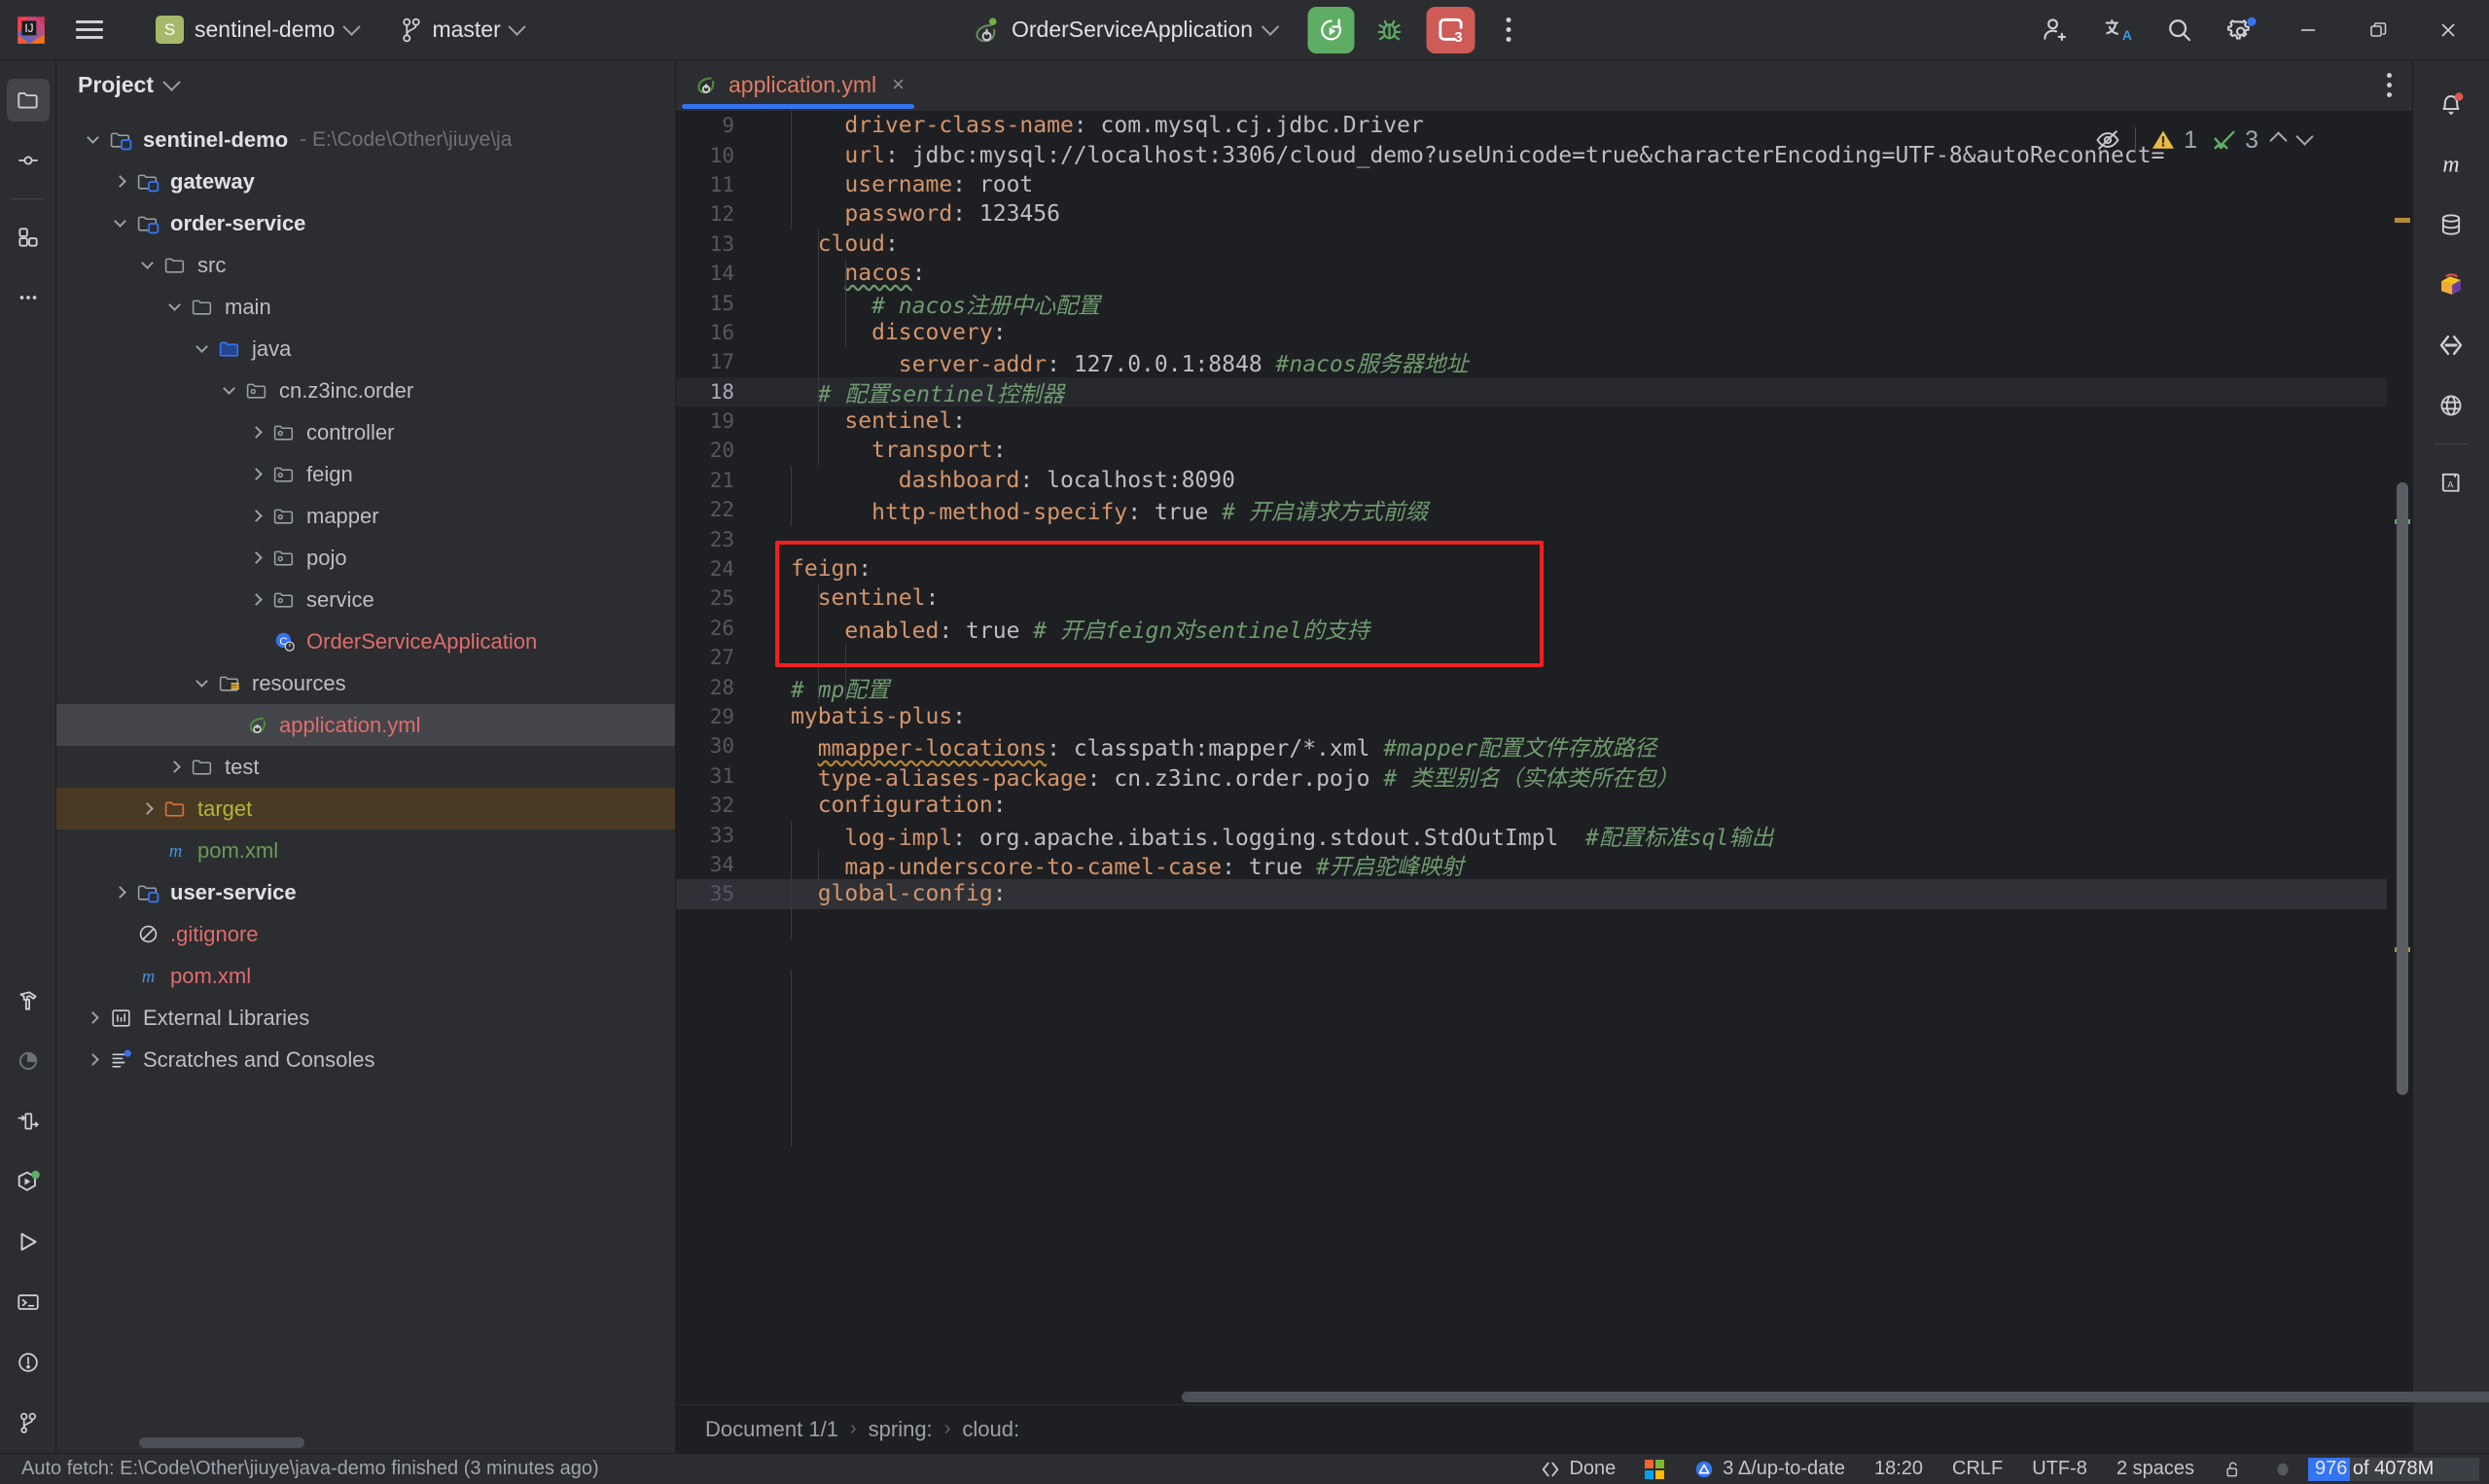 This screenshot has width=2489, height=1484. I want to click on breadcrumb-item: cloud:, so click(990, 1430).